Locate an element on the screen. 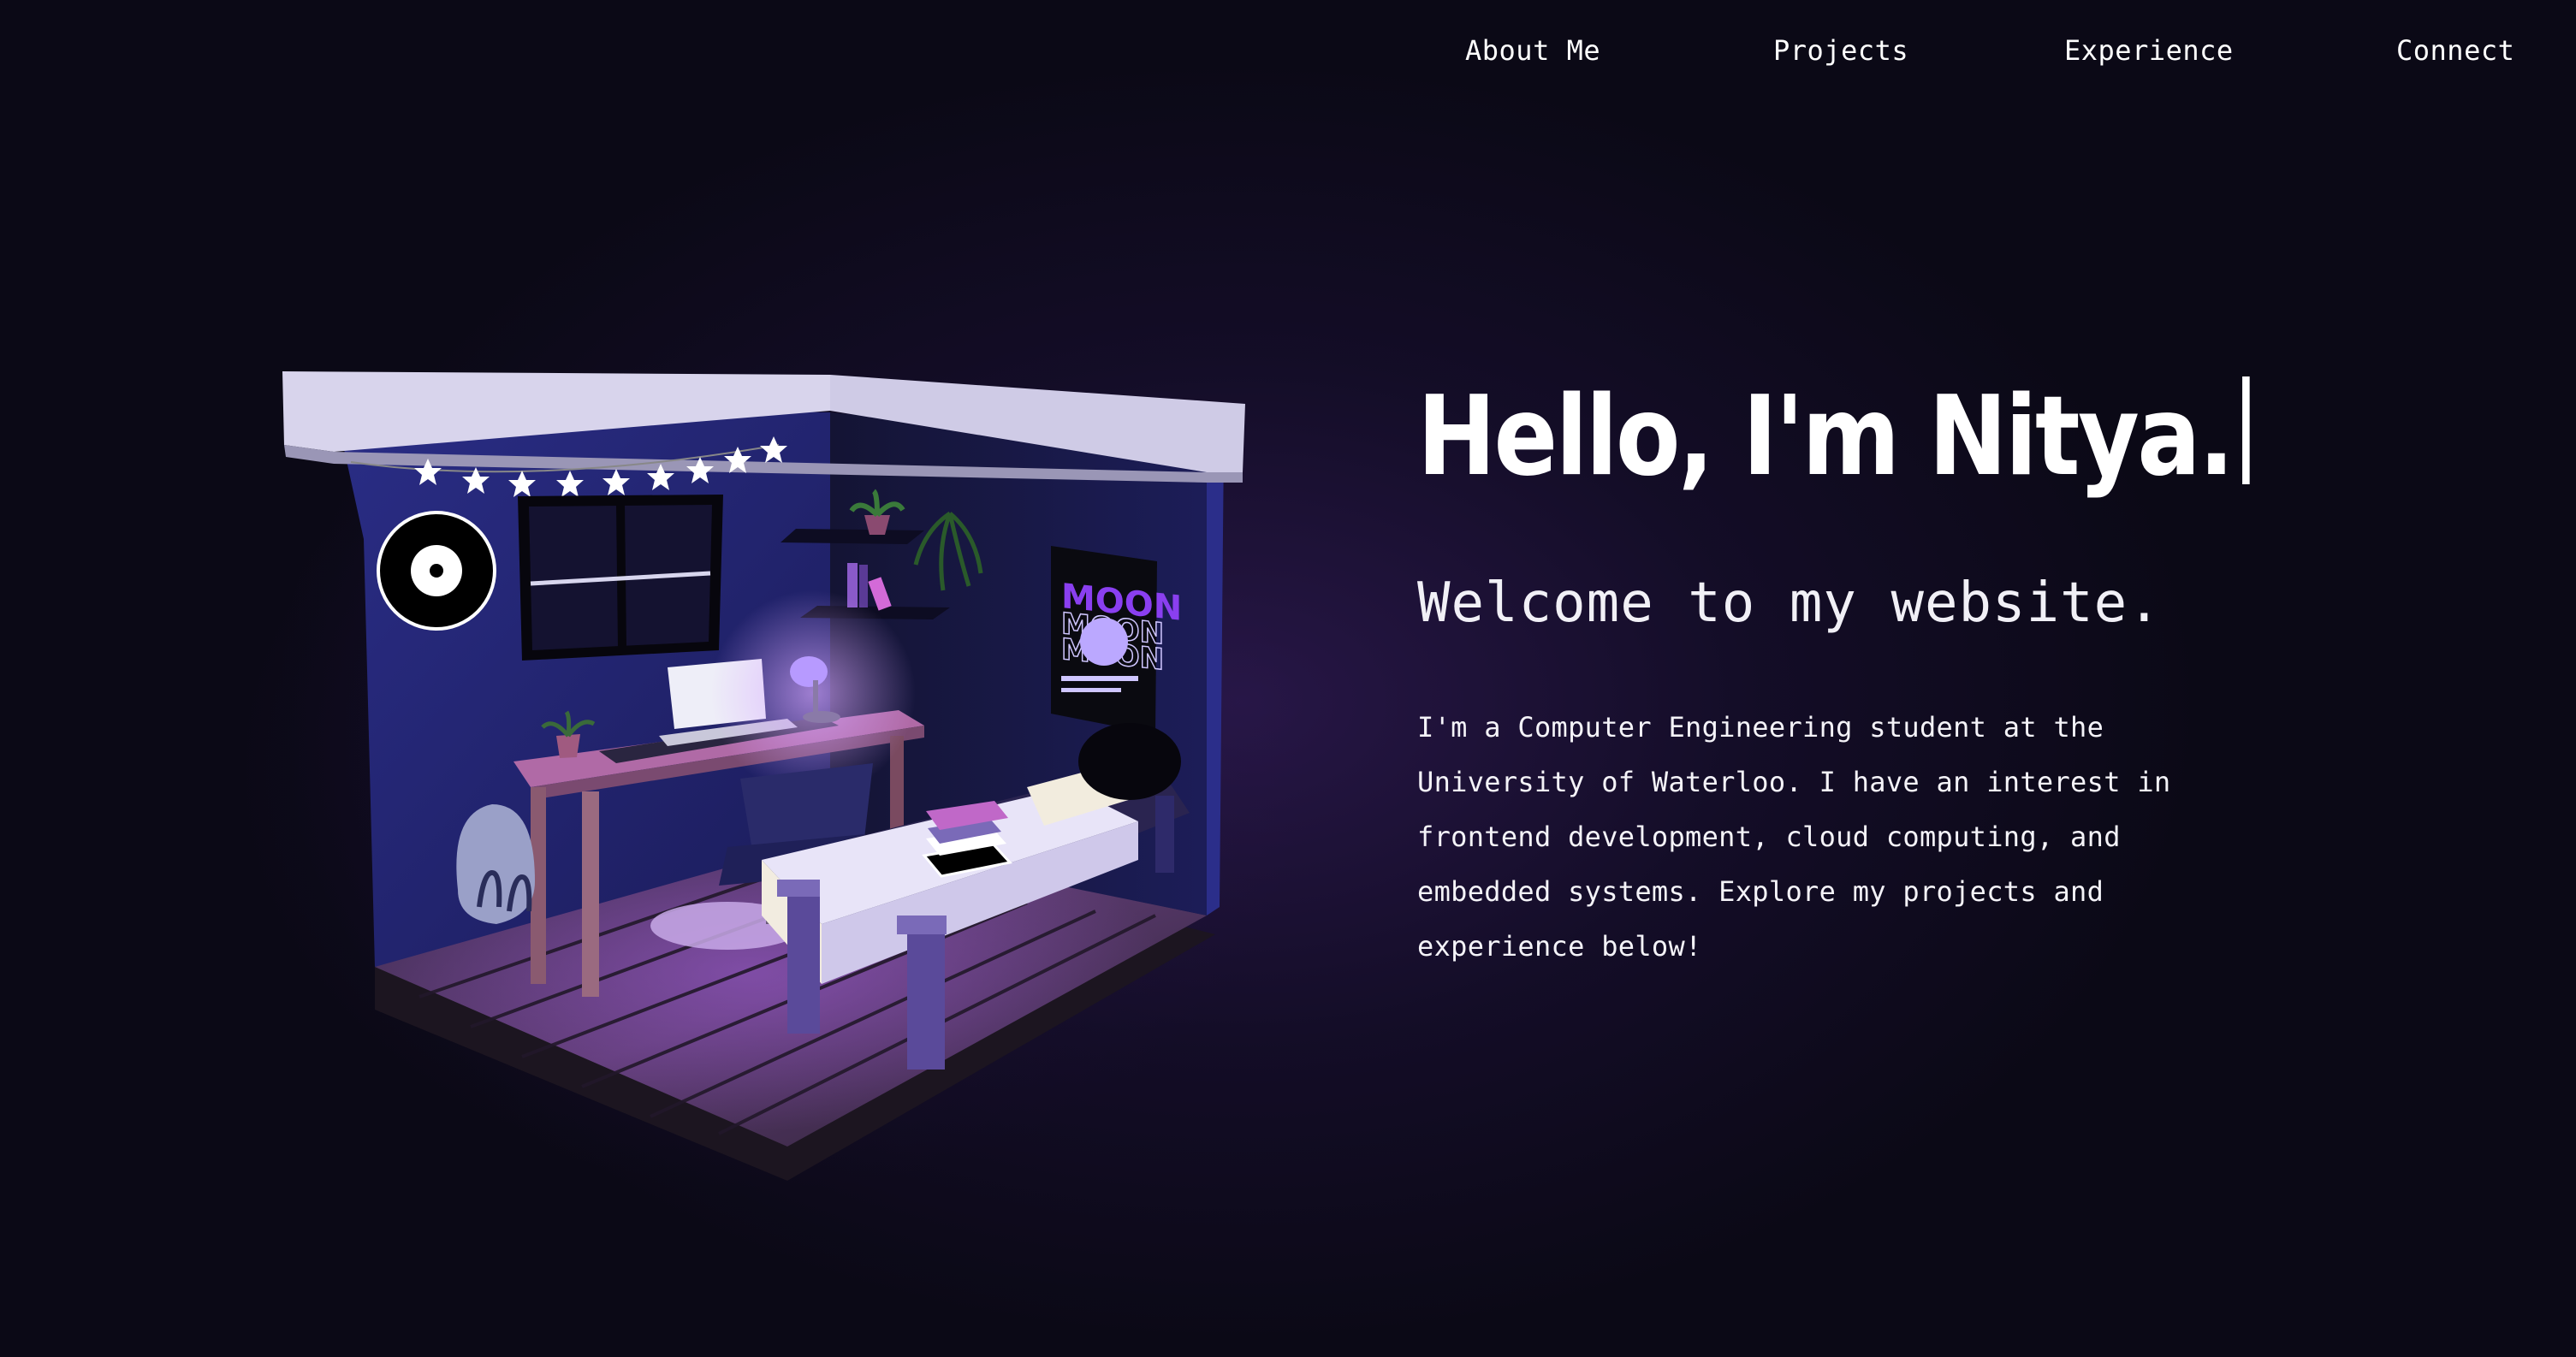  nav-link-about-me: About Me is located at coordinates (1532, 50).